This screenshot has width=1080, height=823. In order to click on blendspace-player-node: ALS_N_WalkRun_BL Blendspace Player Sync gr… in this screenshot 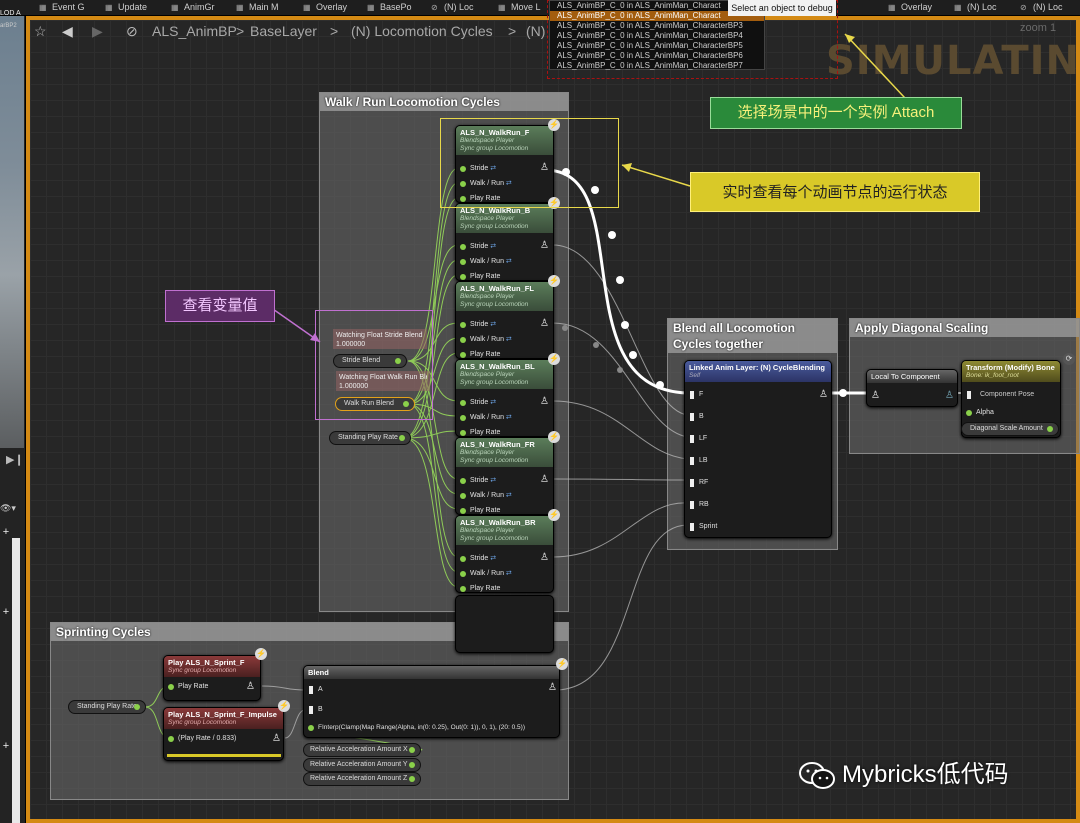, I will do `click(504, 398)`.